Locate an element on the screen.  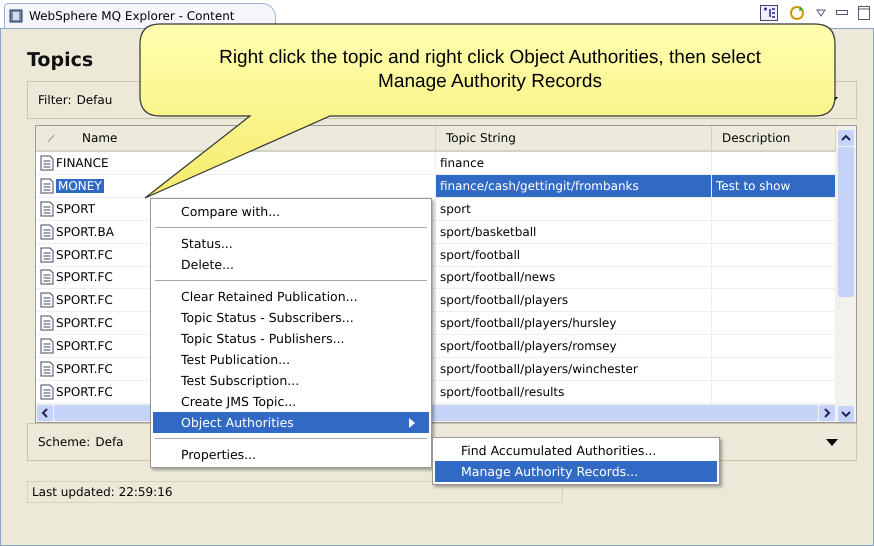
table-cell: sport/football is located at coordinates (480, 255).